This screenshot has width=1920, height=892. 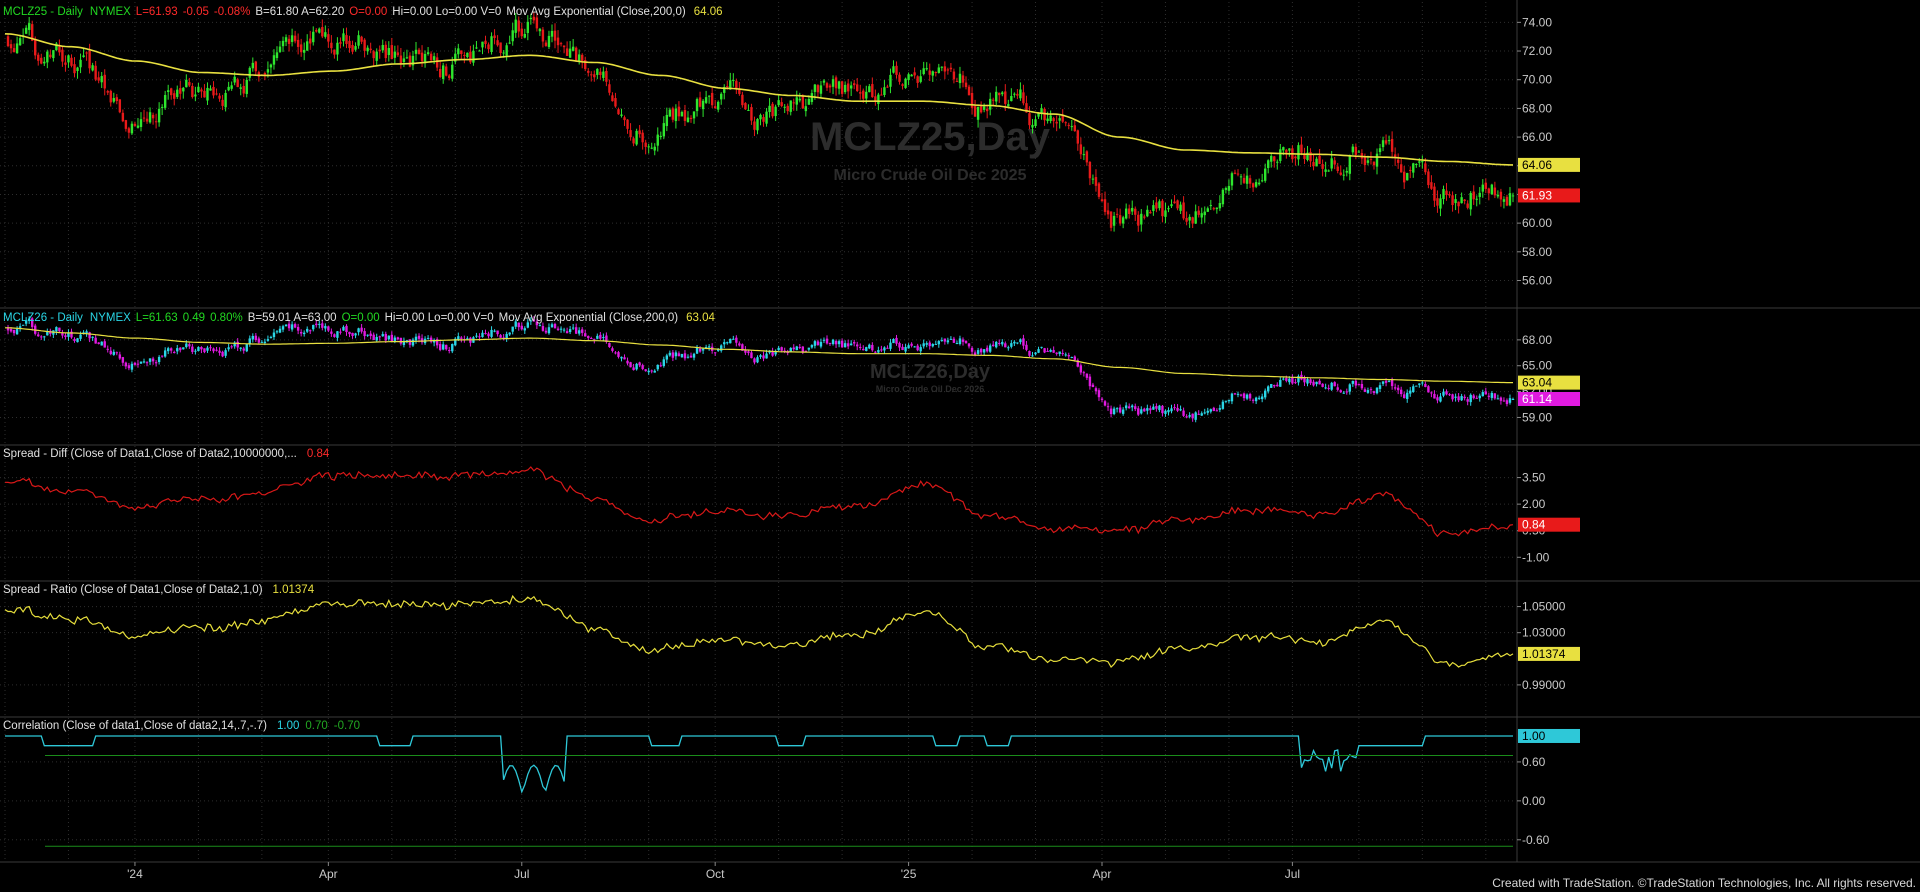 I want to click on mclz26-pct: 0.80%, so click(x=226, y=318).